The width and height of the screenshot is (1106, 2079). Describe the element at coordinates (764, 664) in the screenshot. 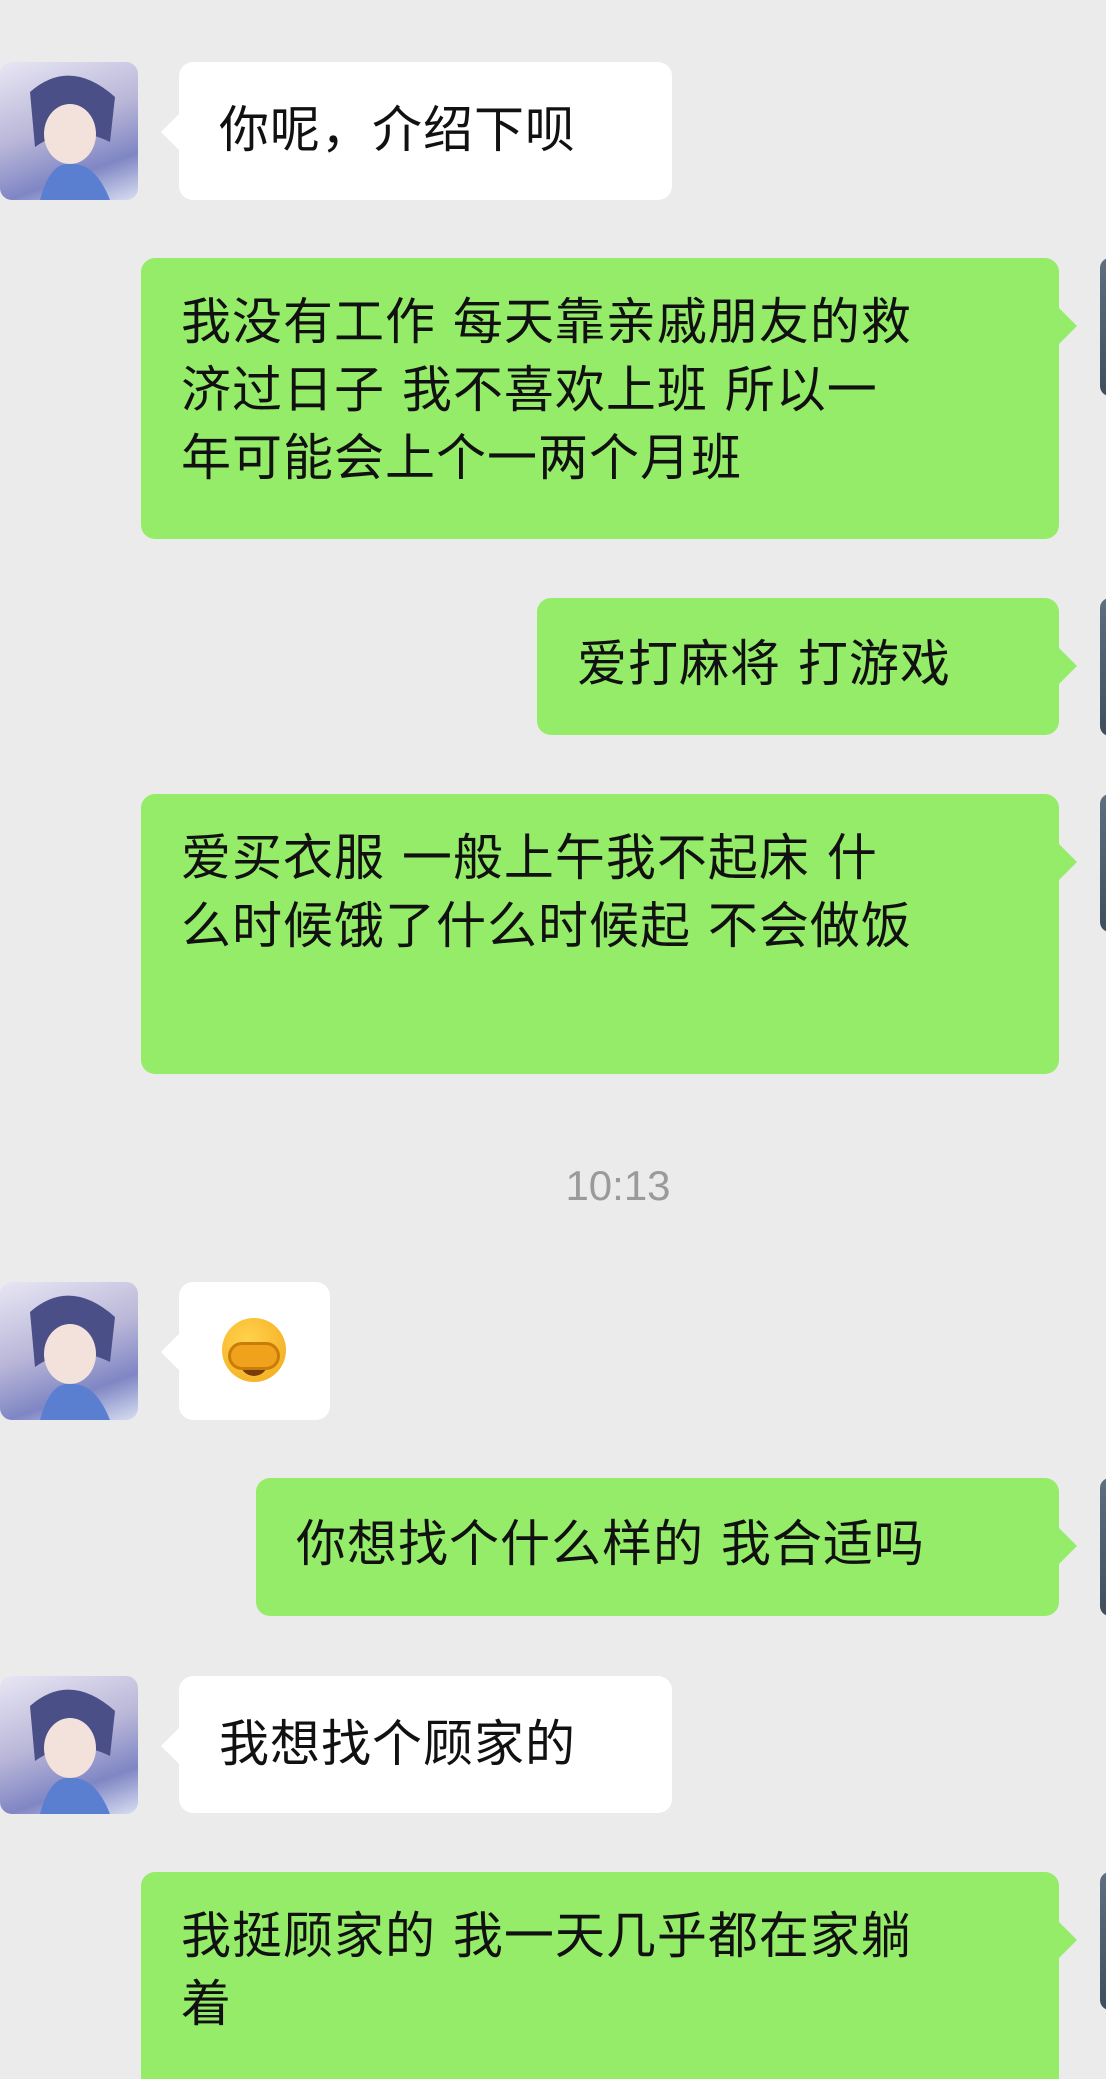

I see `message-text: 爱打麻将 打游戏` at that location.